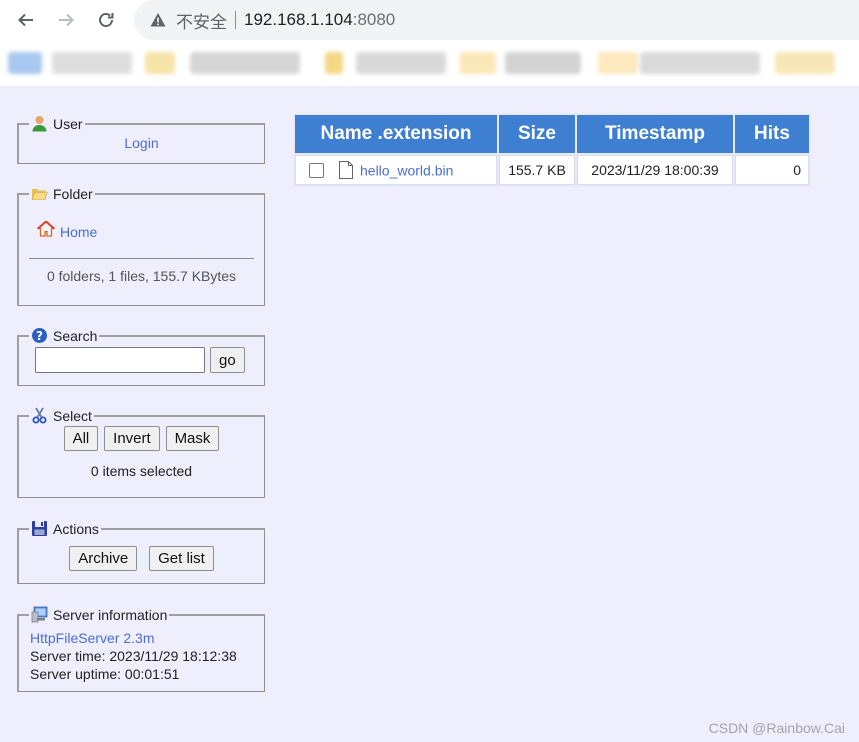 This screenshot has width=859, height=742. I want to click on select-legend-label: Select, so click(72, 415).